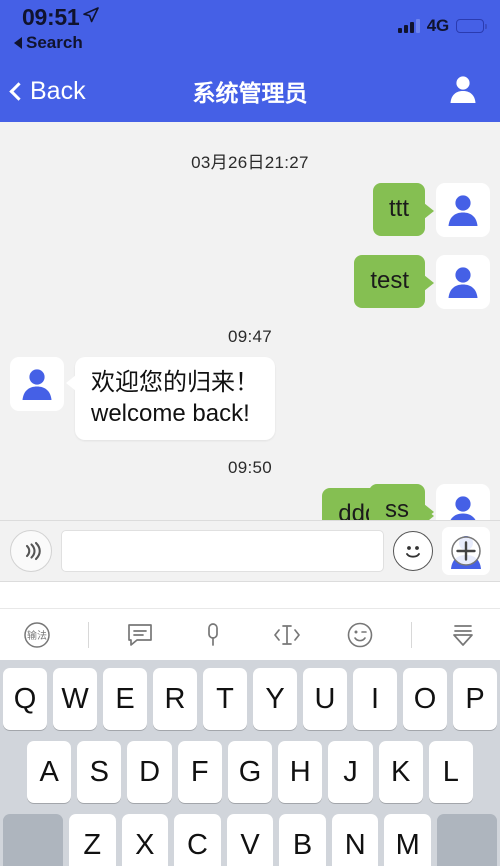 This screenshot has width=500, height=866. Describe the element at coordinates (302, 840) in the screenshot. I see `key-b: B` at that location.